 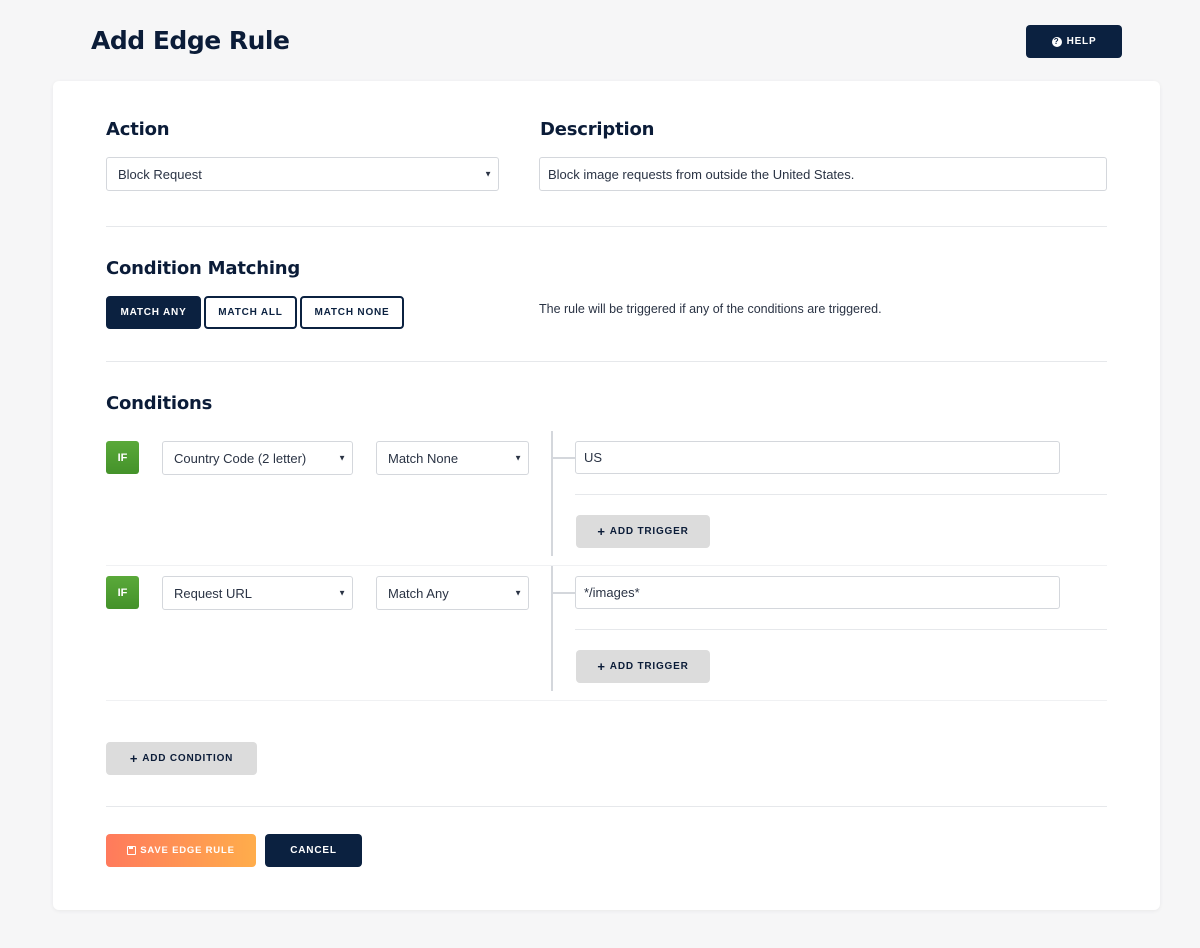 What do you see at coordinates (313, 850) in the screenshot?
I see `cancel-button: CANCEL` at bounding box center [313, 850].